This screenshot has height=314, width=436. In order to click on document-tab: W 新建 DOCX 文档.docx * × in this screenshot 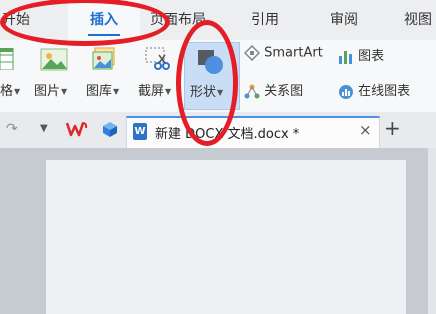, I will do `click(253, 132)`.